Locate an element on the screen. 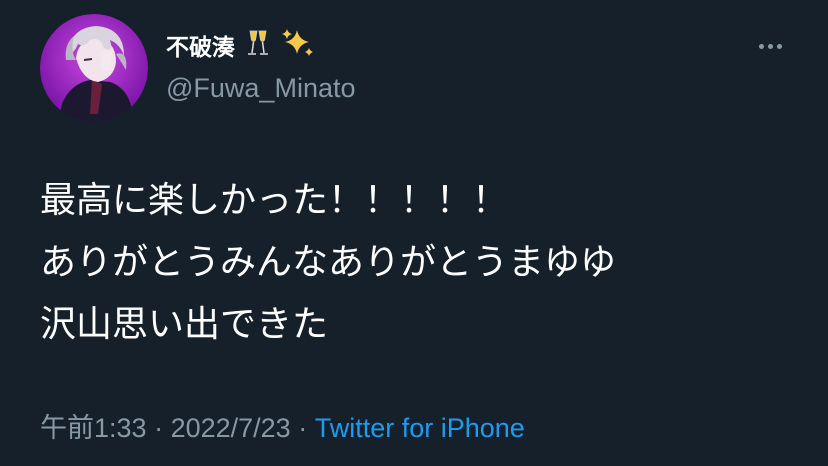 The image size is (828, 466). tweet-line: 沢山思い出できた is located at coordinates (184, 324).